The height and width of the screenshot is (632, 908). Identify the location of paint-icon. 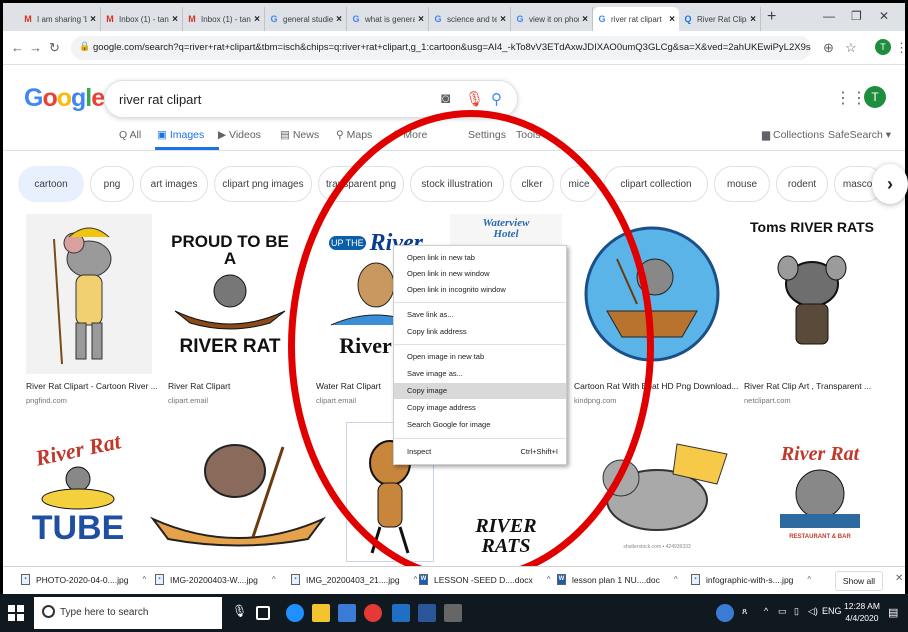
(453, 613).